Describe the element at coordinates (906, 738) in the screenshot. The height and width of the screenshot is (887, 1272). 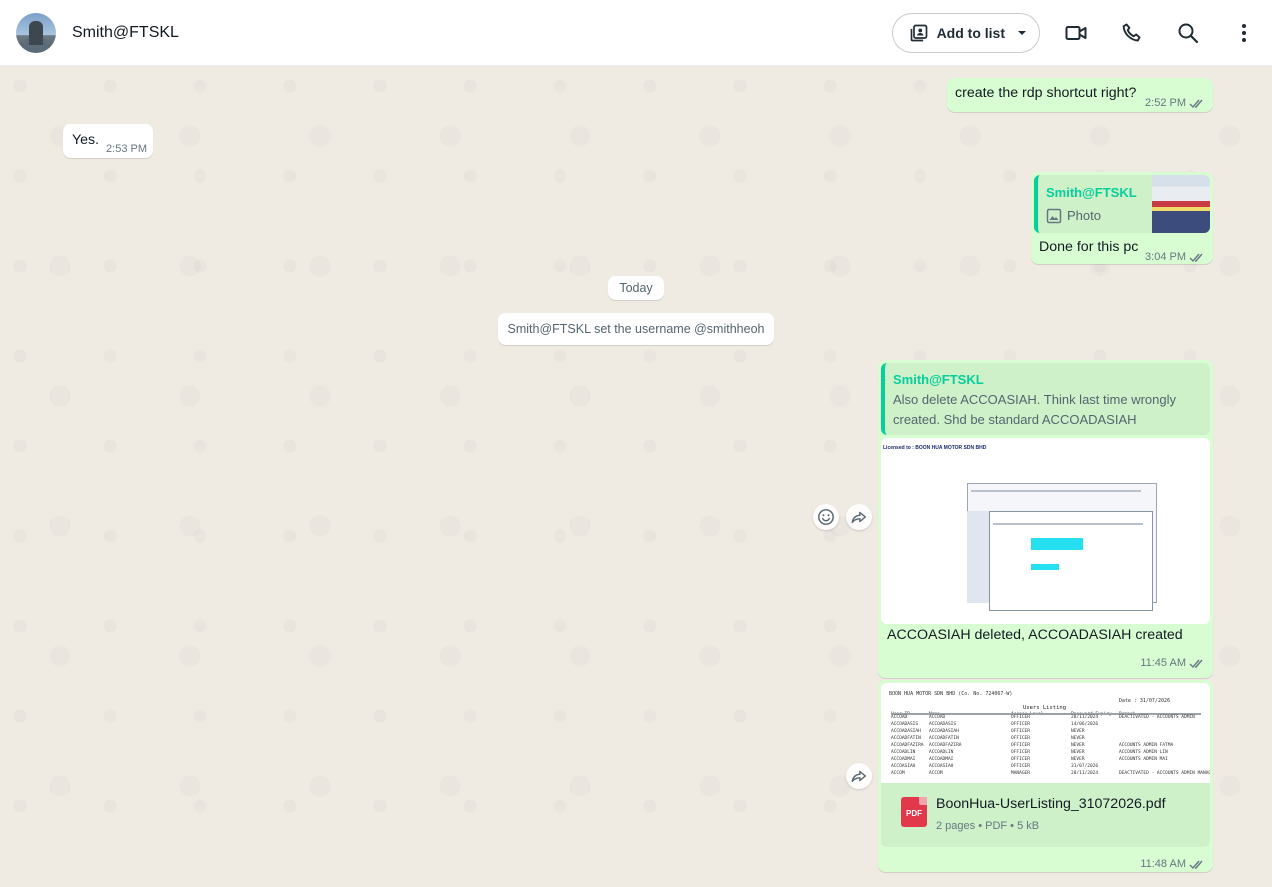
I see `doc-cell: ACCOADFATIN` at that location.